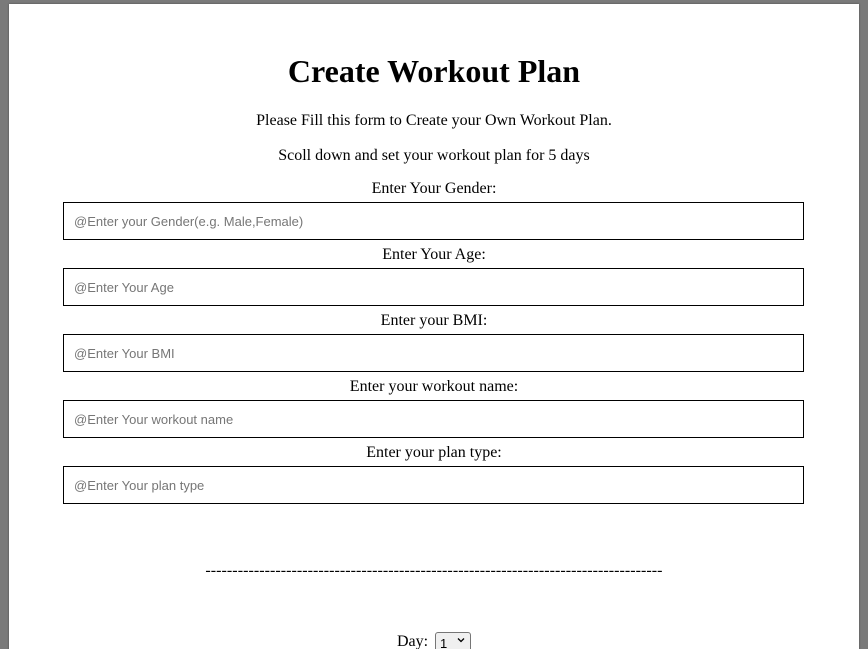  What do you see at coordinates (434, 452) in the screenshot?
I see `plan-type-label: Enter your plan type:` at bounding box center [434, 452].